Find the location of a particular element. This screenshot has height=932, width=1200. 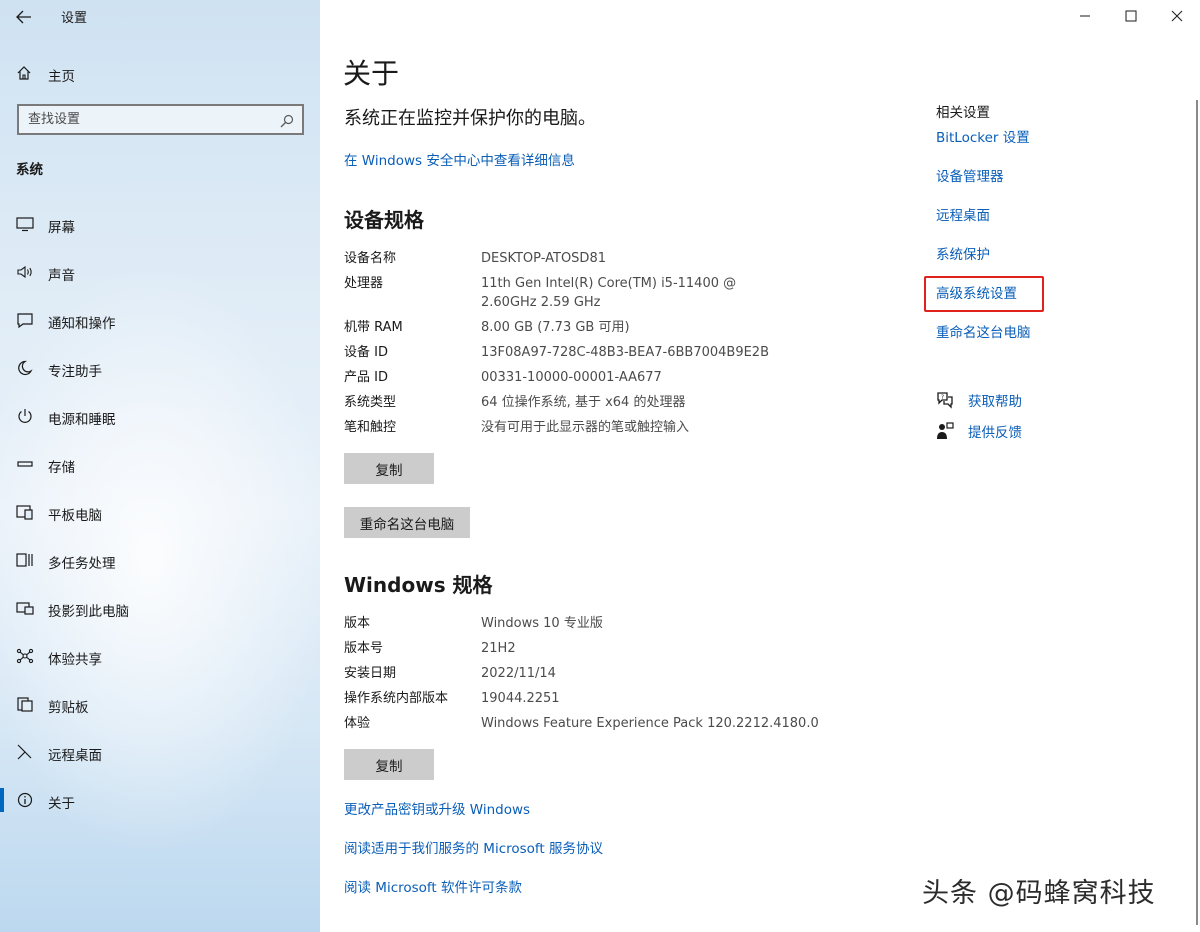

spec-row: 机带 RAM 8.00 GB (7.73 GB 可用) is located at coordinates (624, 327).